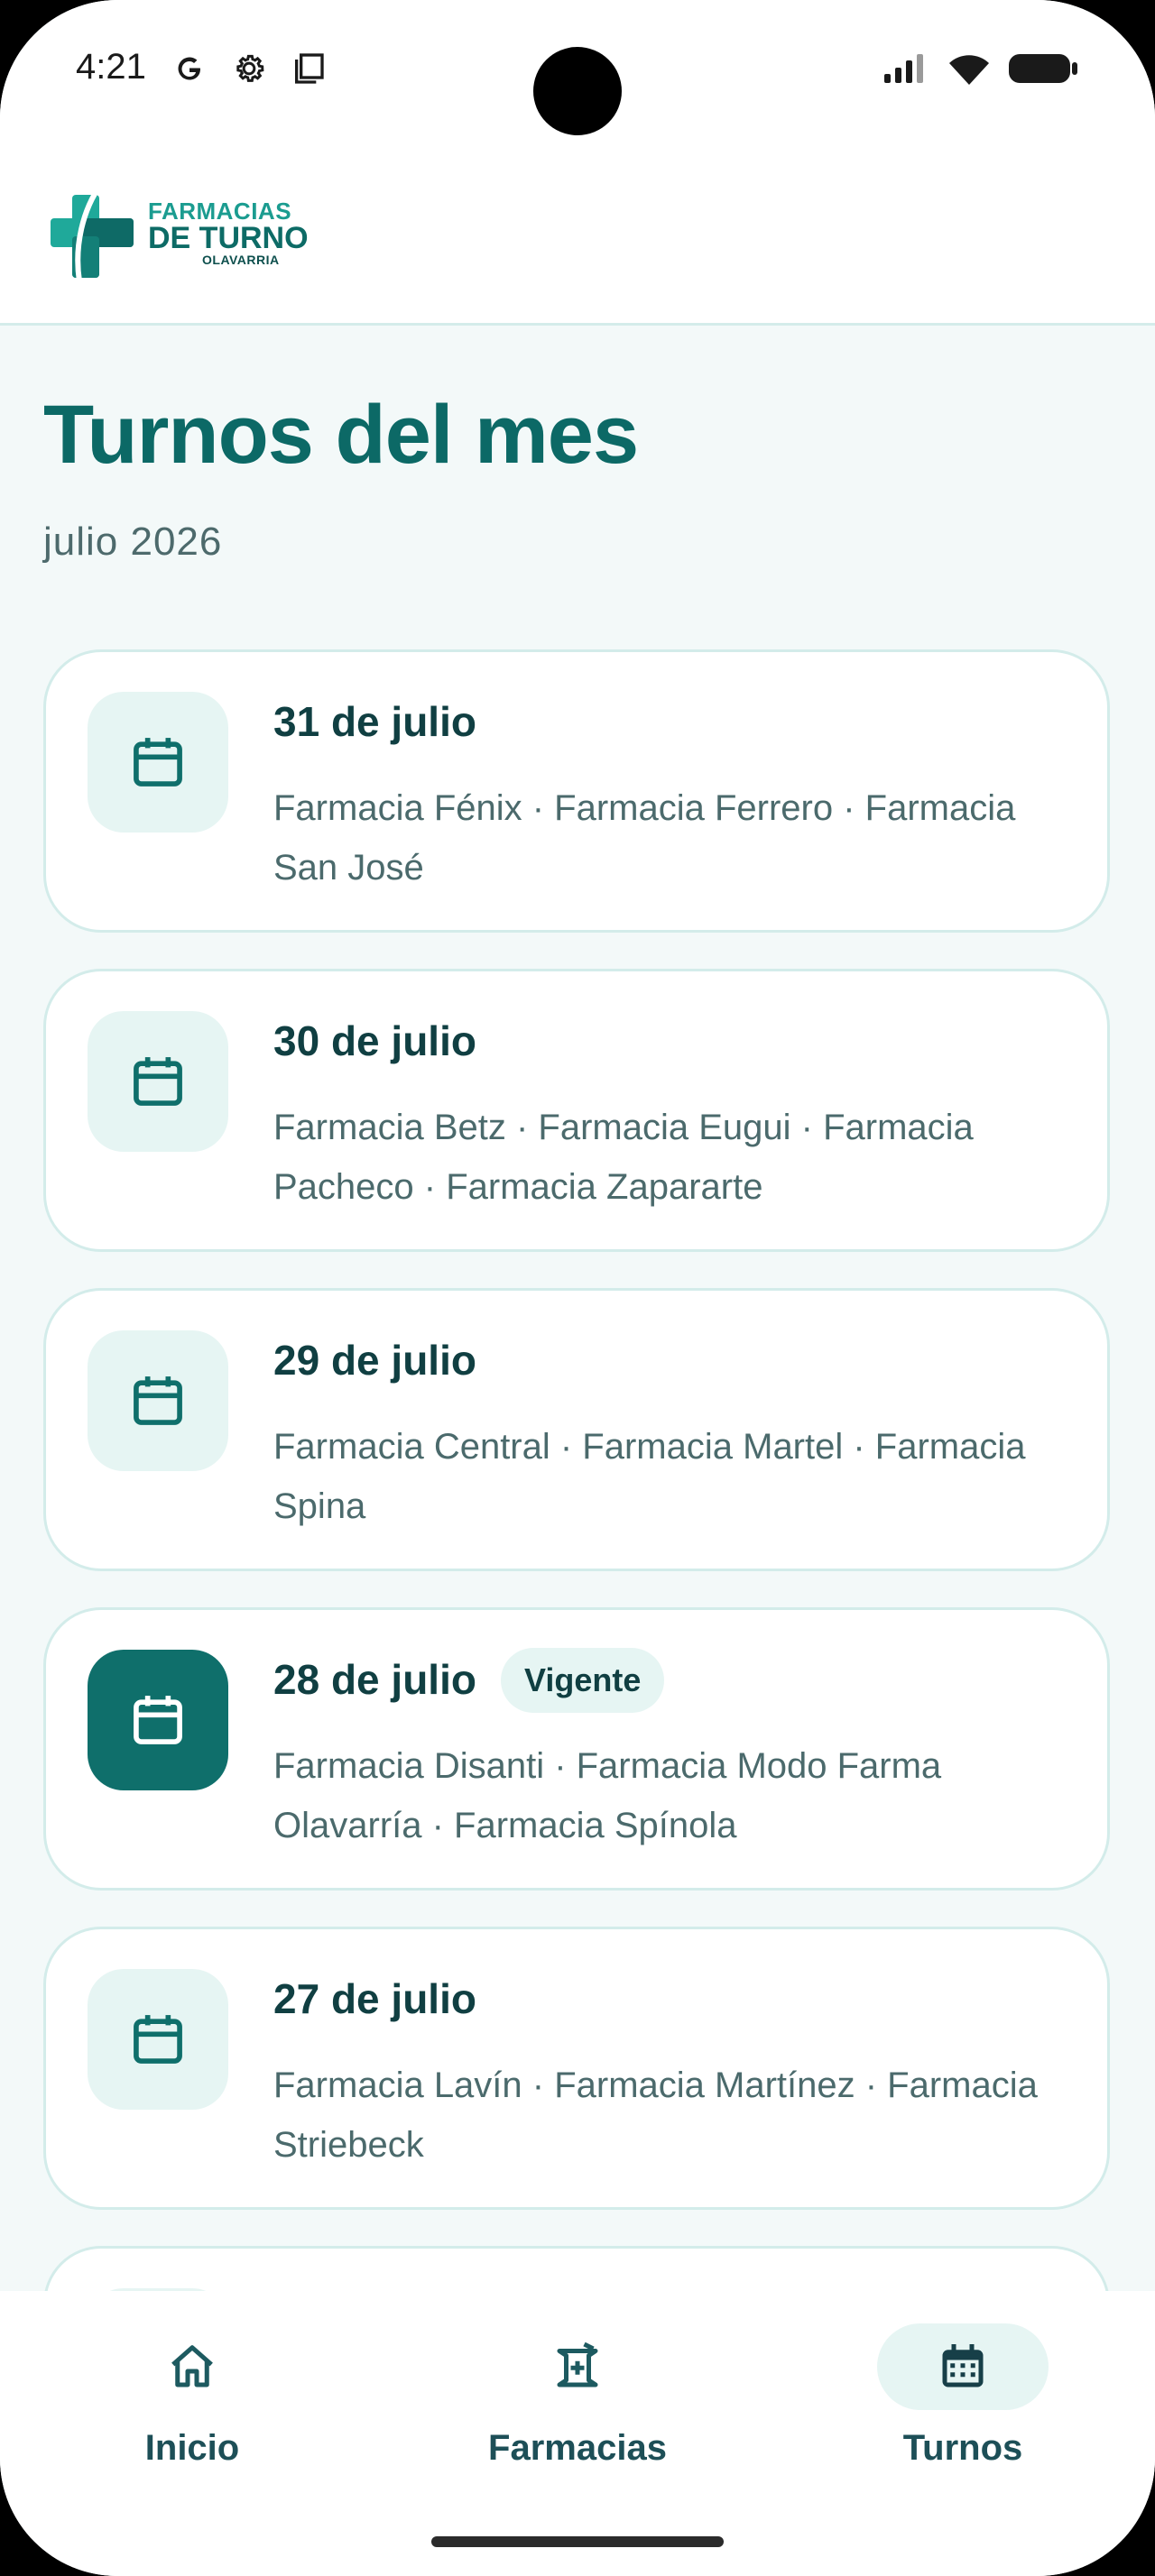 Image resolution: width=1155 pixels, height=2576 pixels. I want to click on nav-farmacias: Farmacias, so click(577, 2396).